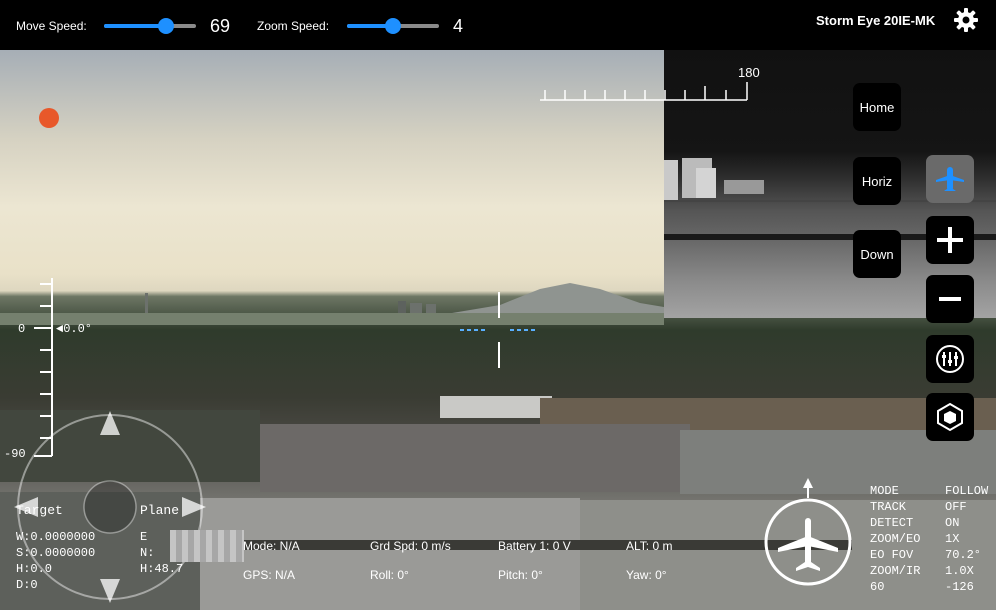 This screenshot has height=610, width=996. Describe the element at coordinates (884, 491) in the screenshot. I see `status-label: MODE` at that location.